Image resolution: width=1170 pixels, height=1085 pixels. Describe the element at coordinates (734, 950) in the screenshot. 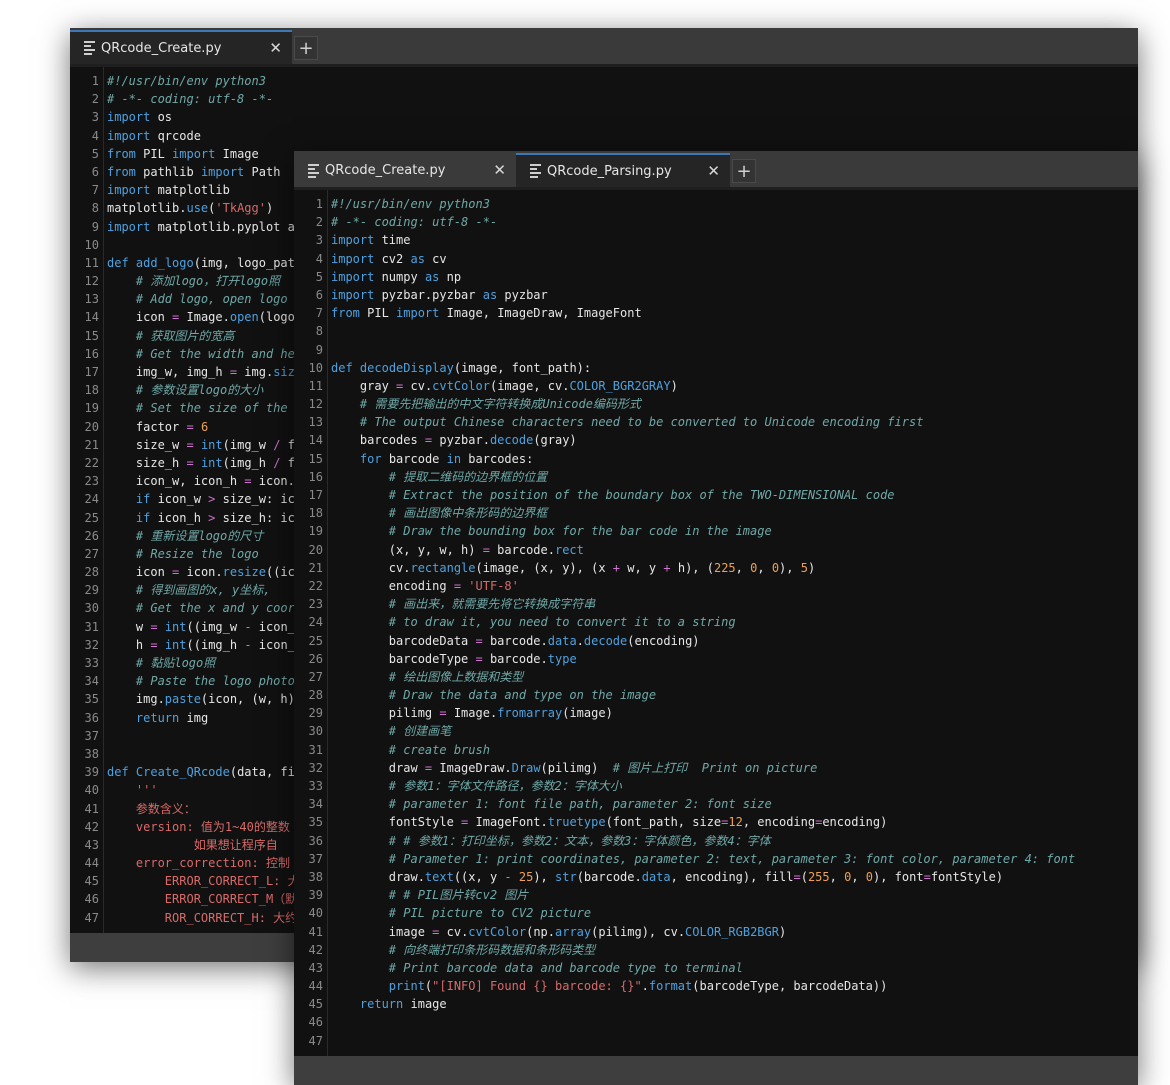

I see `code-line: # 向终端打印条形码数据和条形码类型` at that location.